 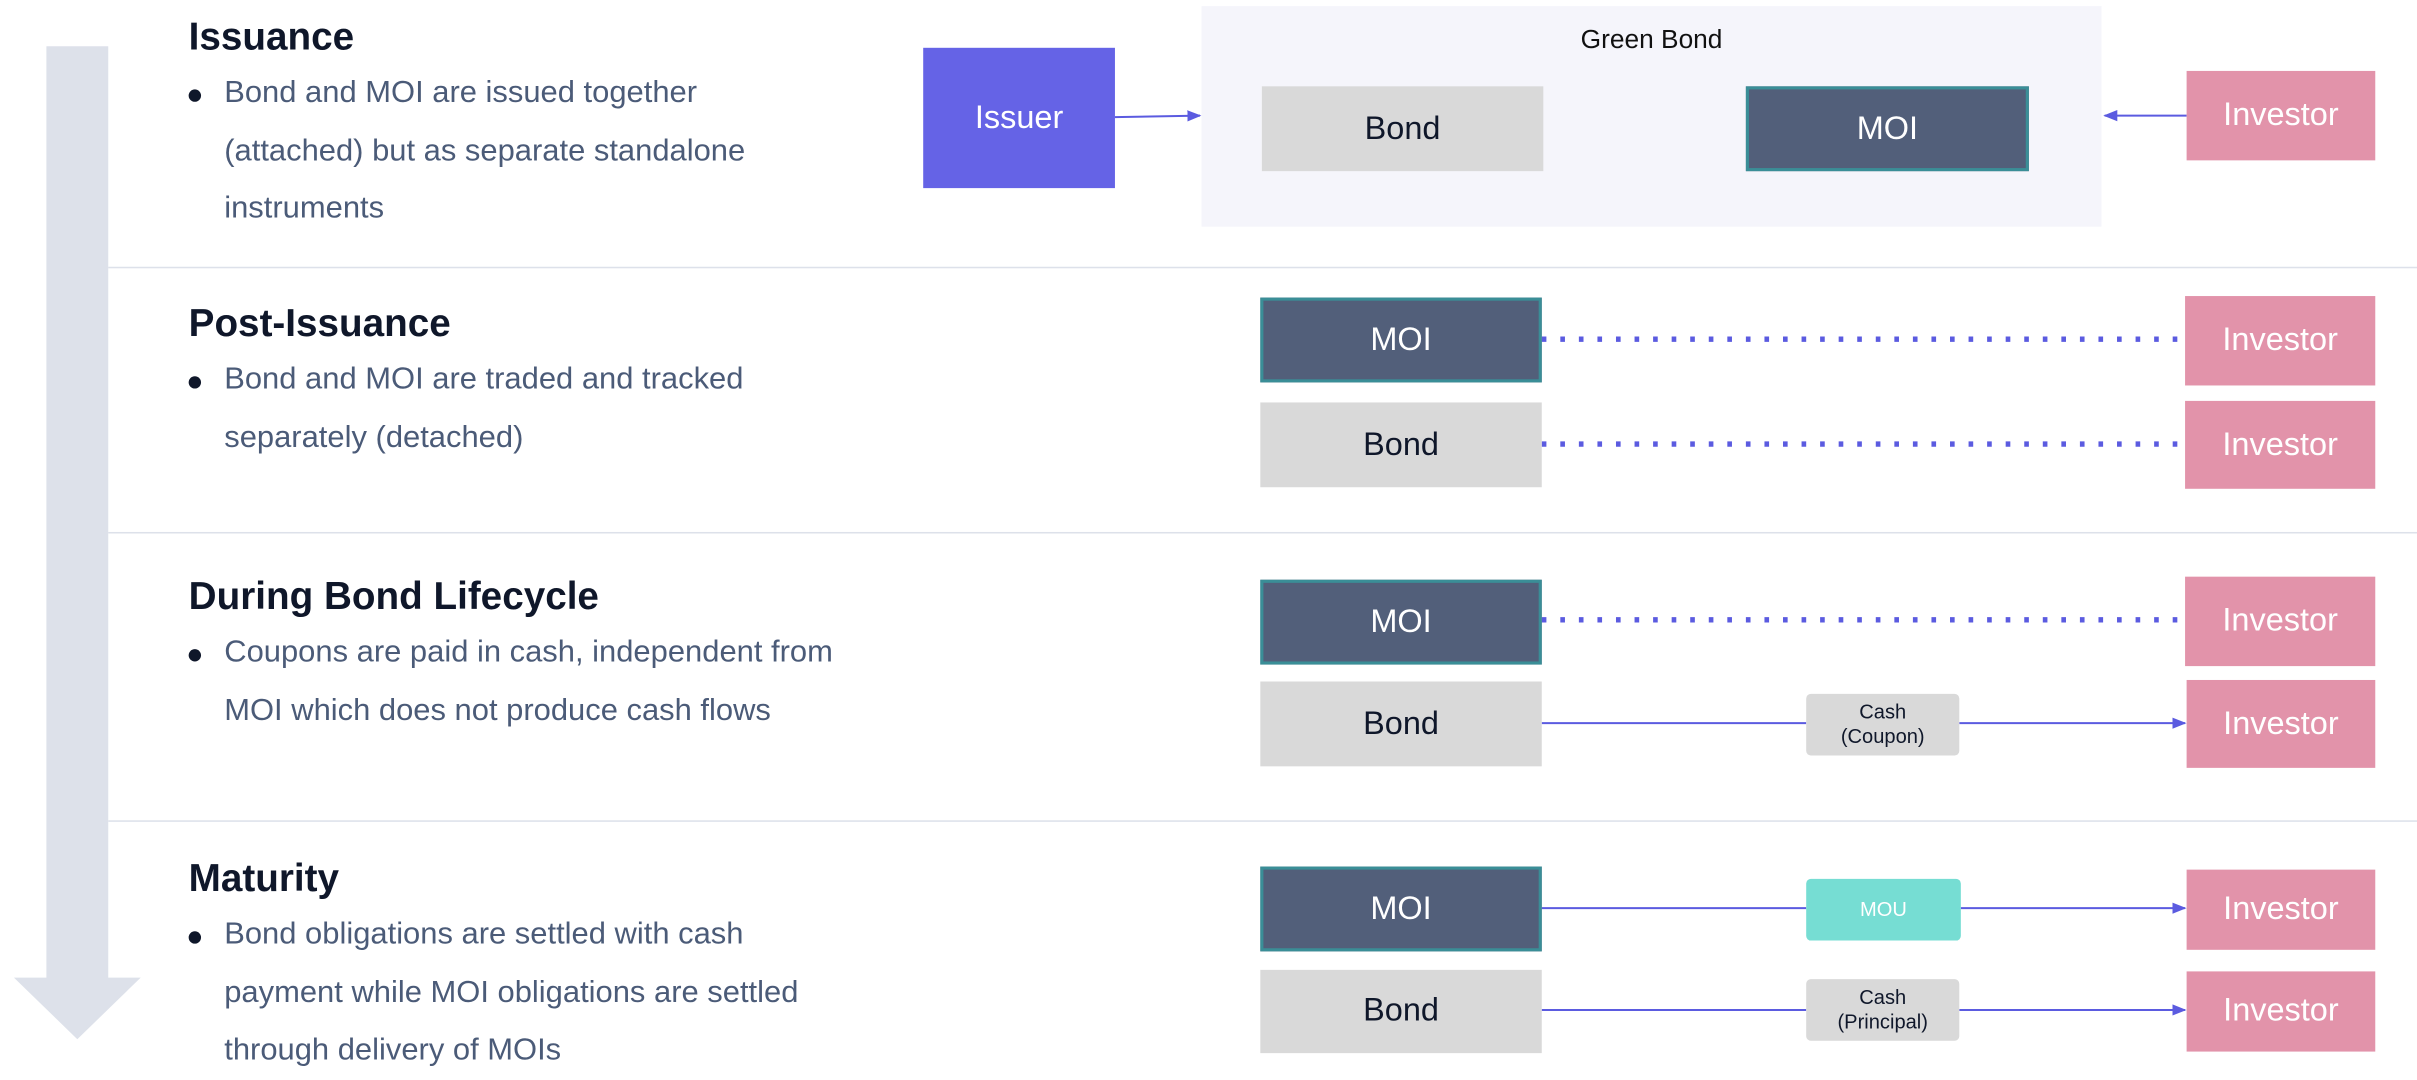 What do you see at coordinates (1401, 909) in the screenshot?
I see `mat-moi-node: MOI` at bounding box center [1401, 909].